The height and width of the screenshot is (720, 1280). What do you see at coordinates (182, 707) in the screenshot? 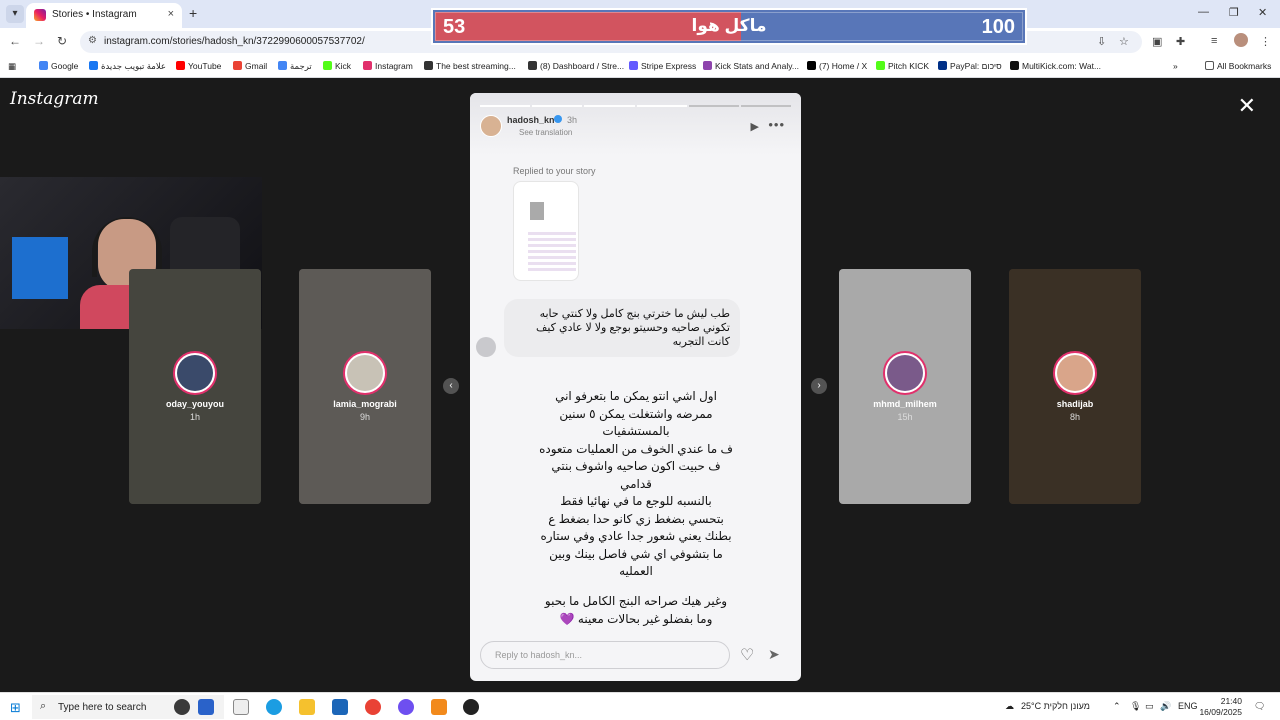
I see `soccer-app-icon` at bounding box center [182, 707].